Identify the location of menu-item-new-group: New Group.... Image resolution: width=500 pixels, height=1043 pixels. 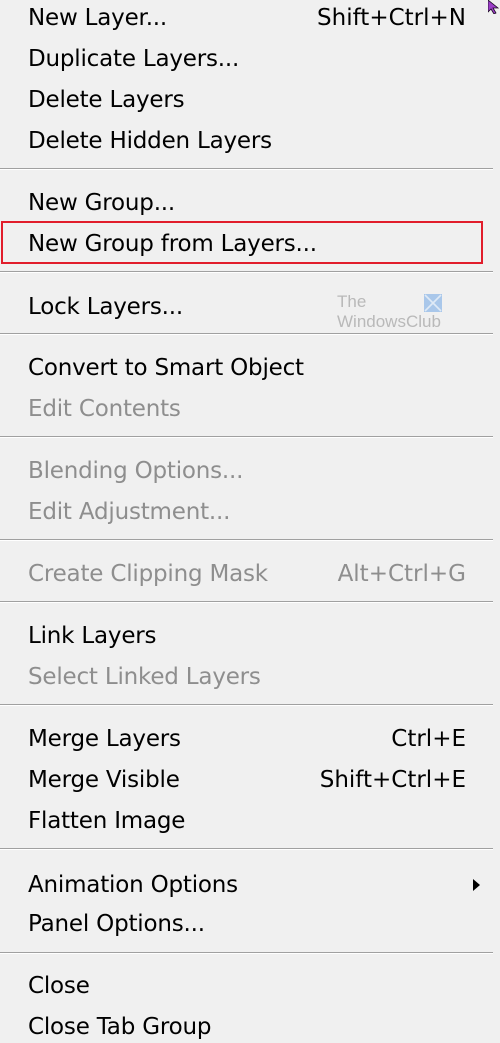
(250, 203).